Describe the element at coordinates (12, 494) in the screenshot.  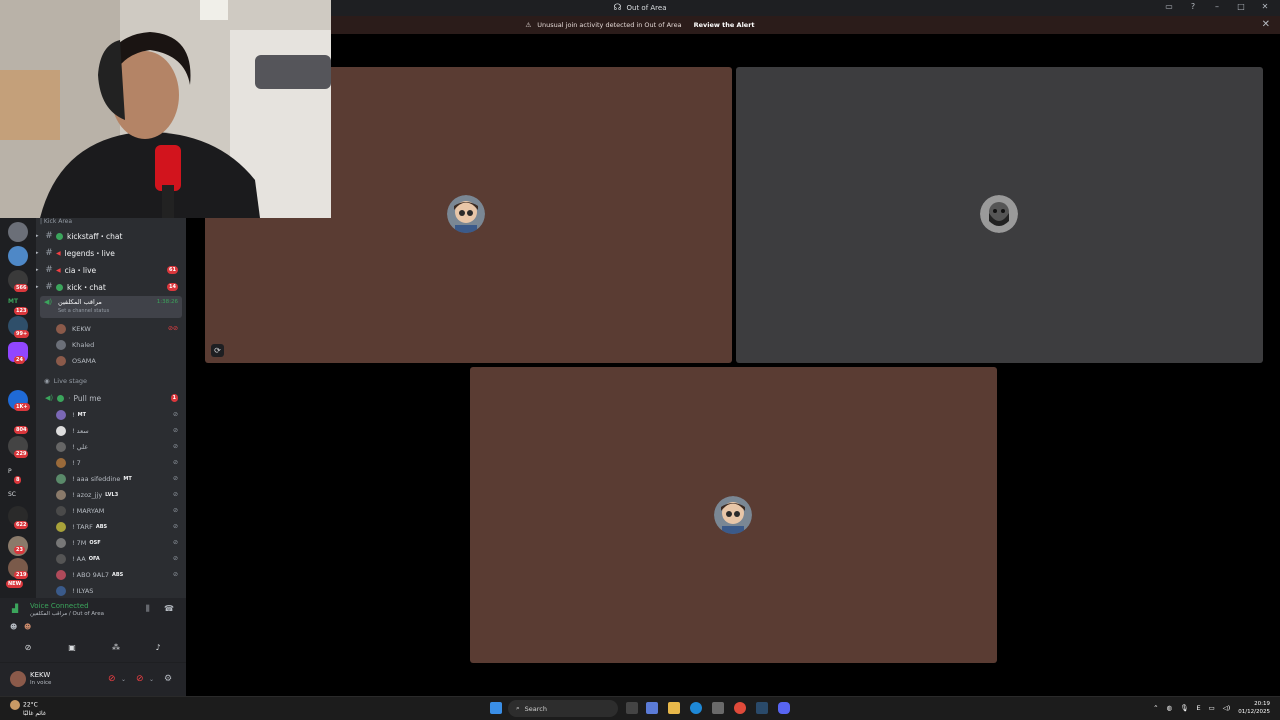
I see `server-text: SC` at that location.